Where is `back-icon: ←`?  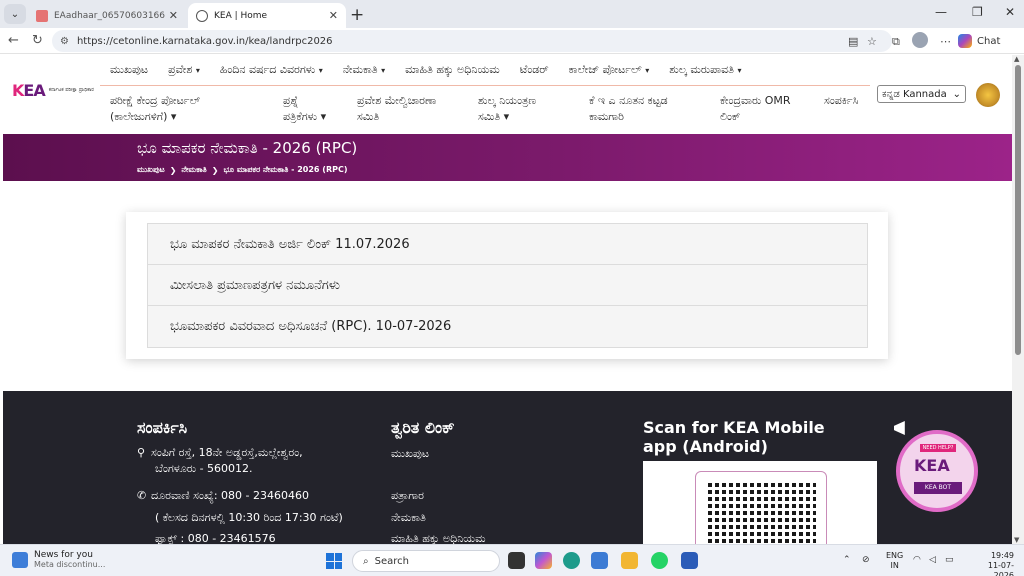 back-icon: ← is located at coordinates (13, 40).